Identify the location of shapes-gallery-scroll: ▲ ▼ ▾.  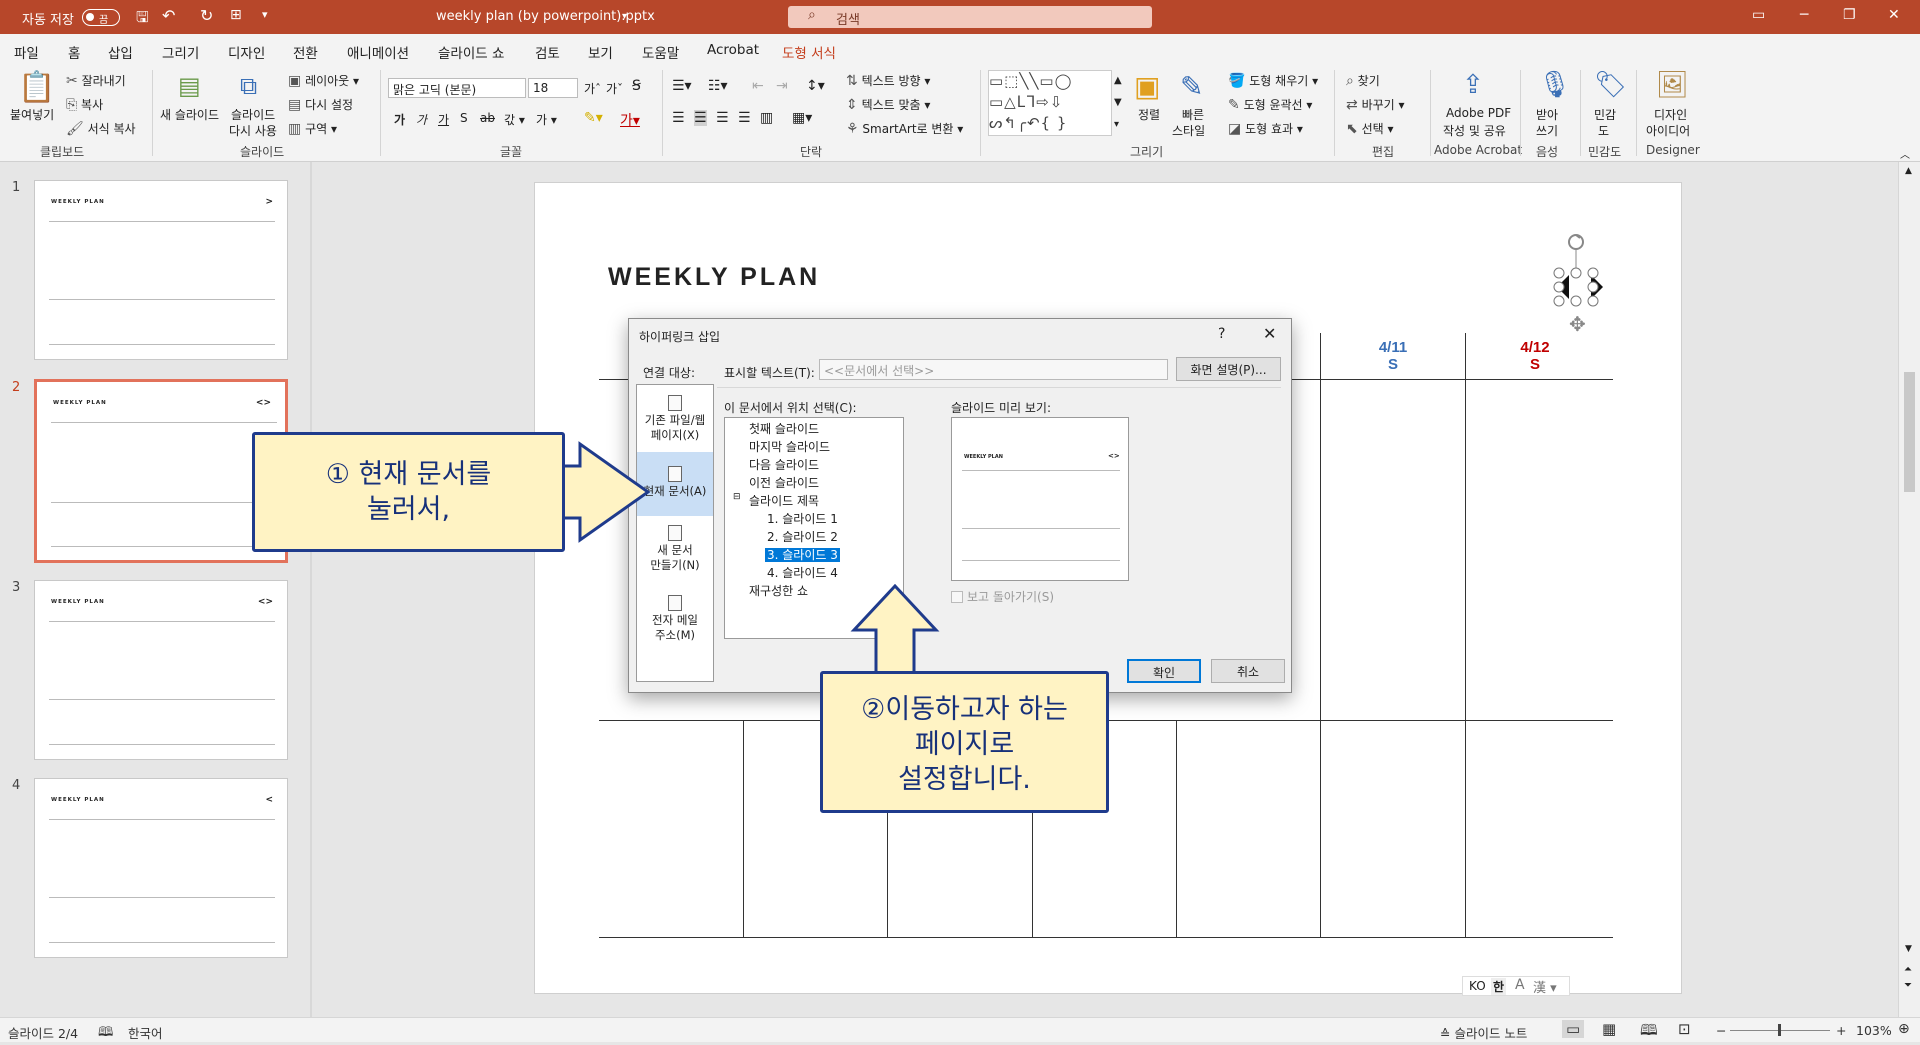
(1118, 103).